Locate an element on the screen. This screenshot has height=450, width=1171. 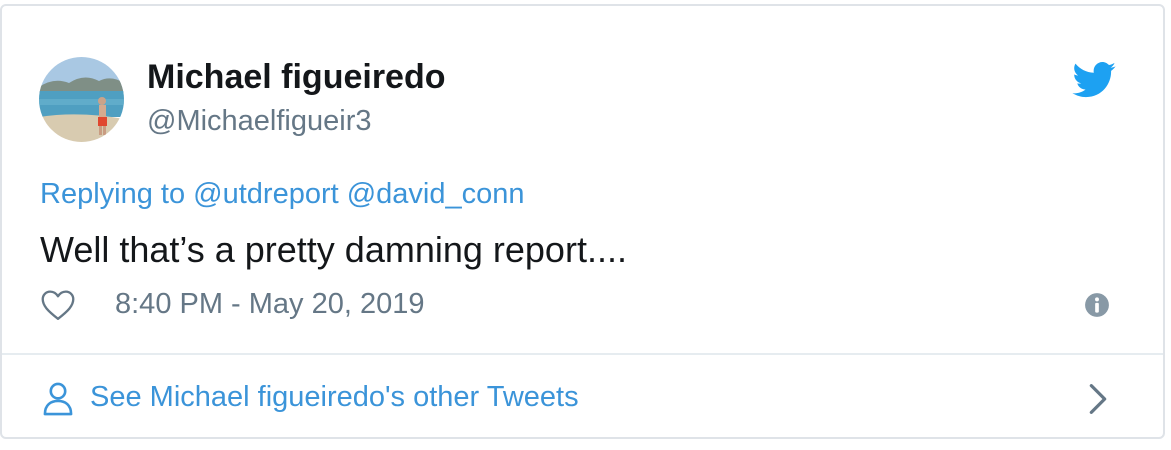
chevron-right-icon is located at coordinates (1098, 399).